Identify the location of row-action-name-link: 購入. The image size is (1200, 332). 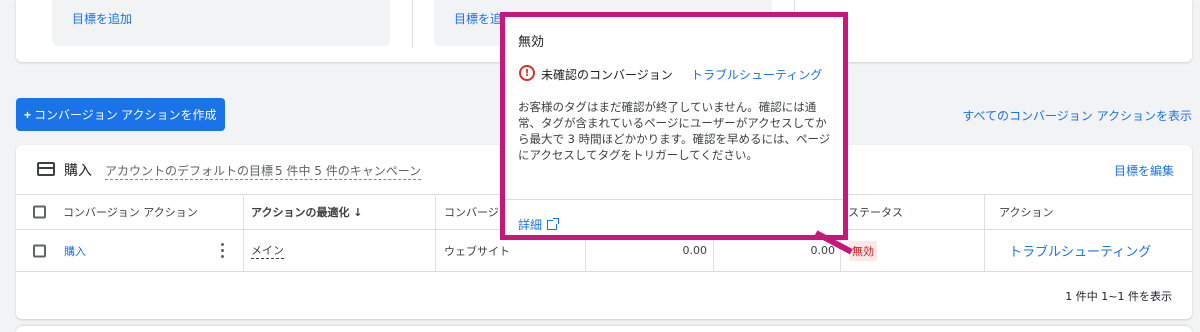
(75, 250).